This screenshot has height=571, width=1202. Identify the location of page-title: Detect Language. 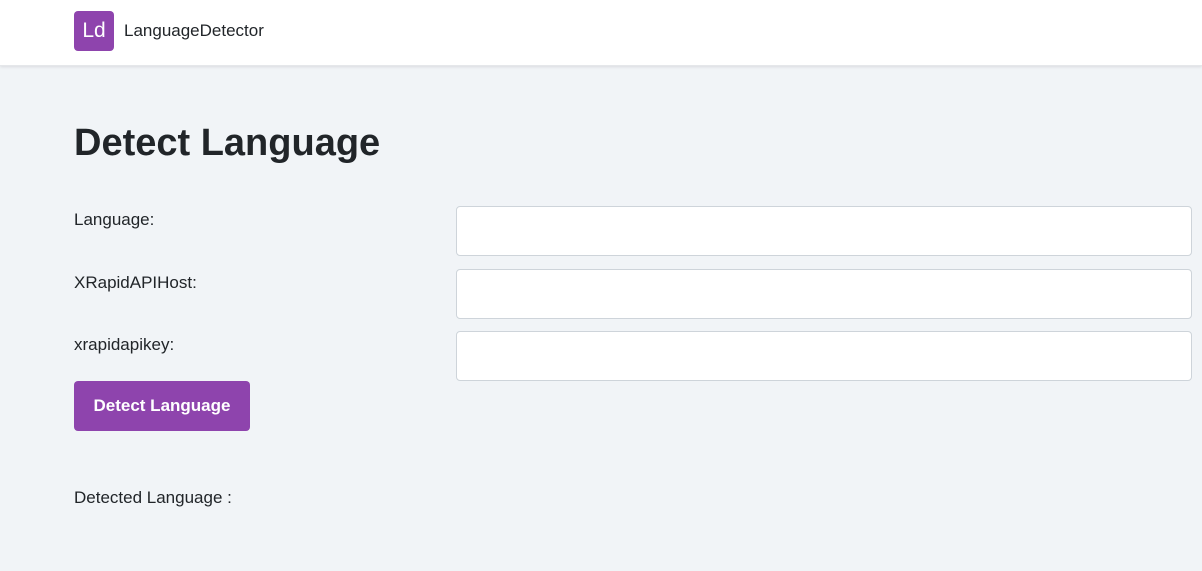
(227, 143).